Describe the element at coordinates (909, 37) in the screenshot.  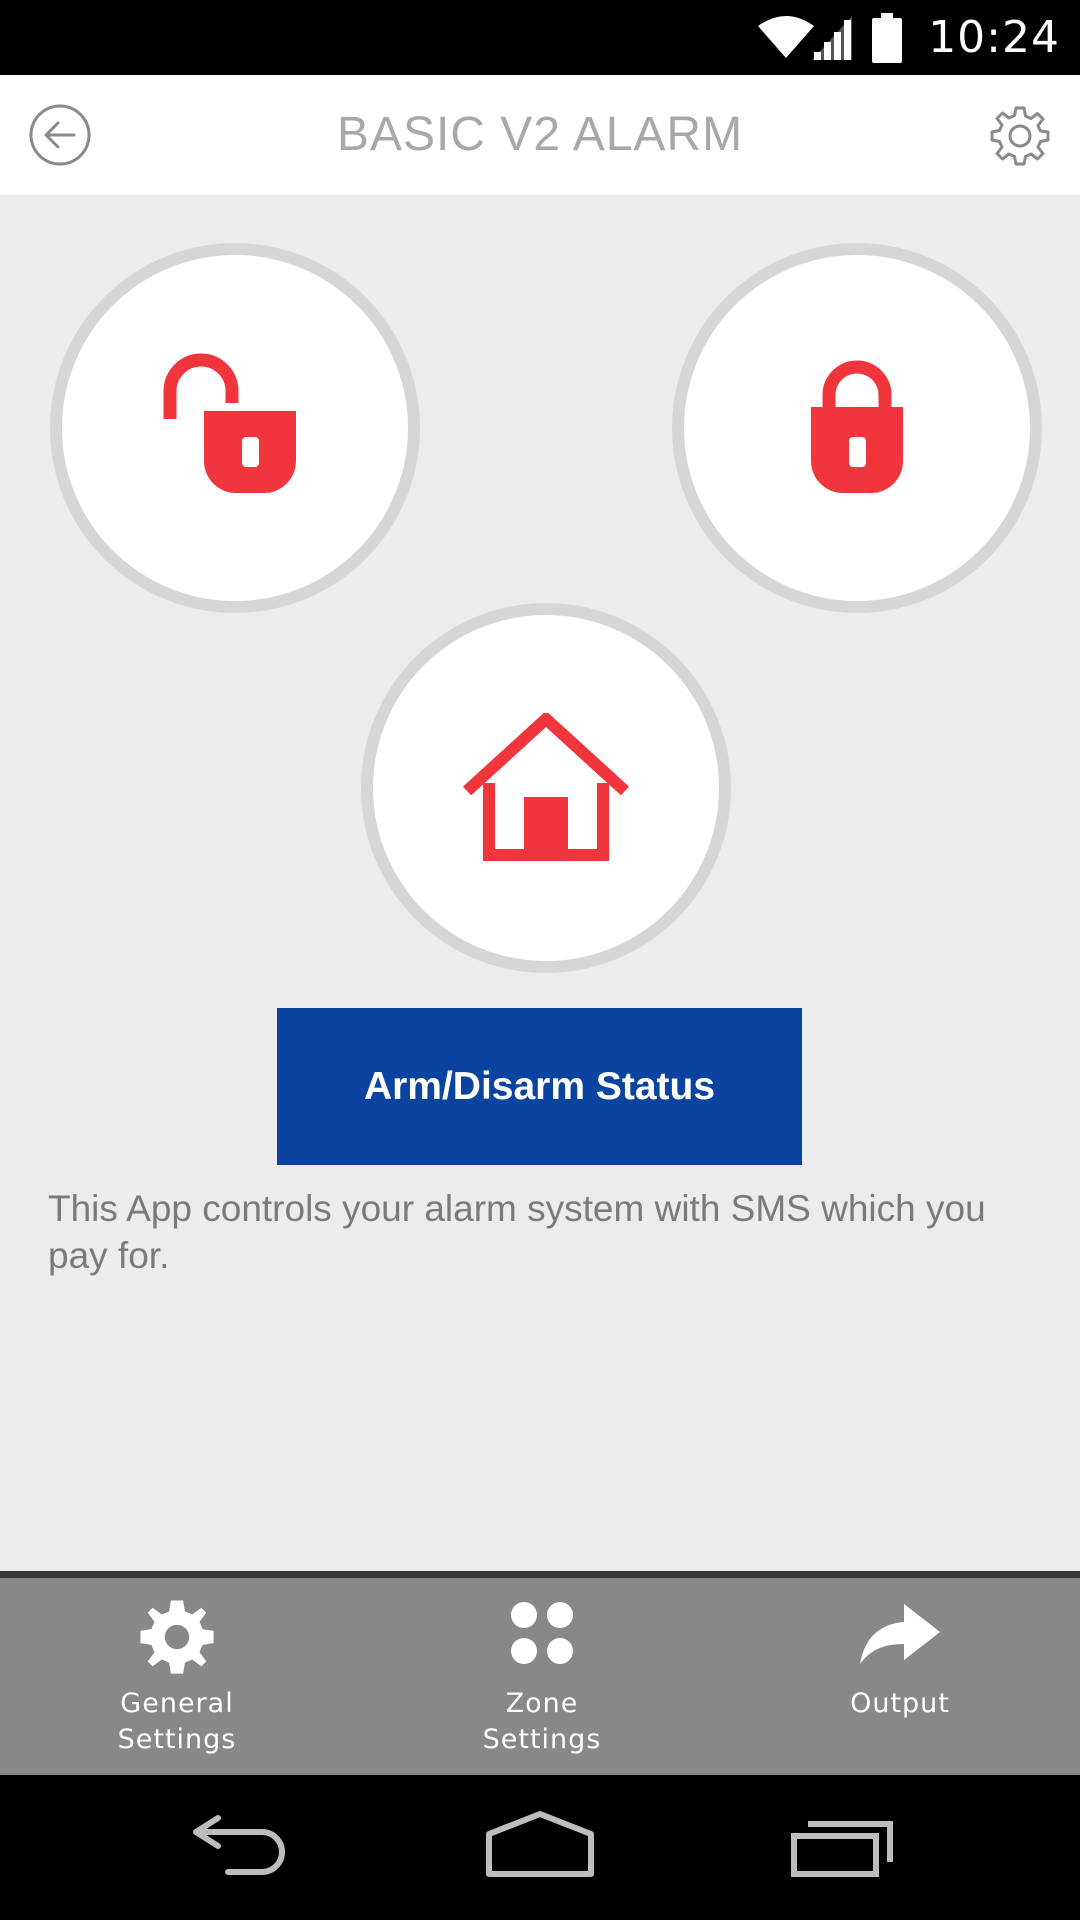
I see `status-icons: 10:24` at that location.